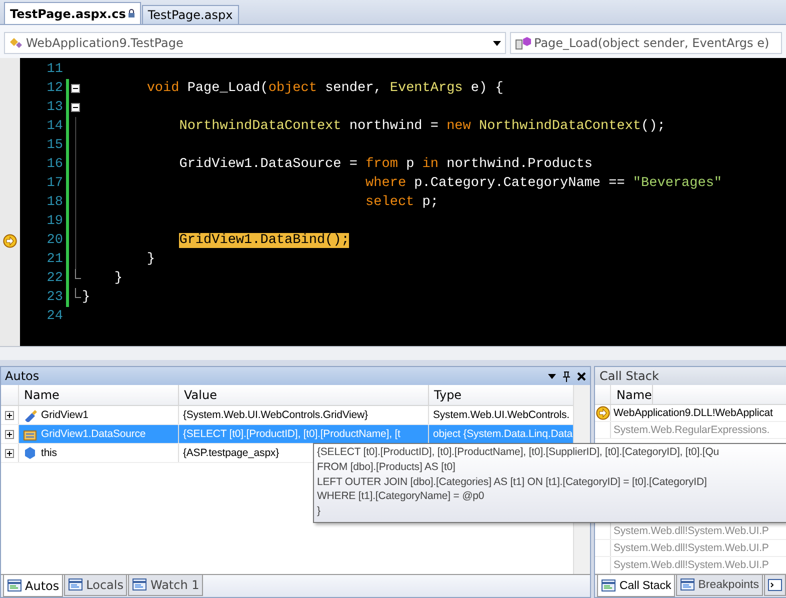 This screenshot has width=786, height=598. I want to click on code-line: select p;, so click(402, 203).